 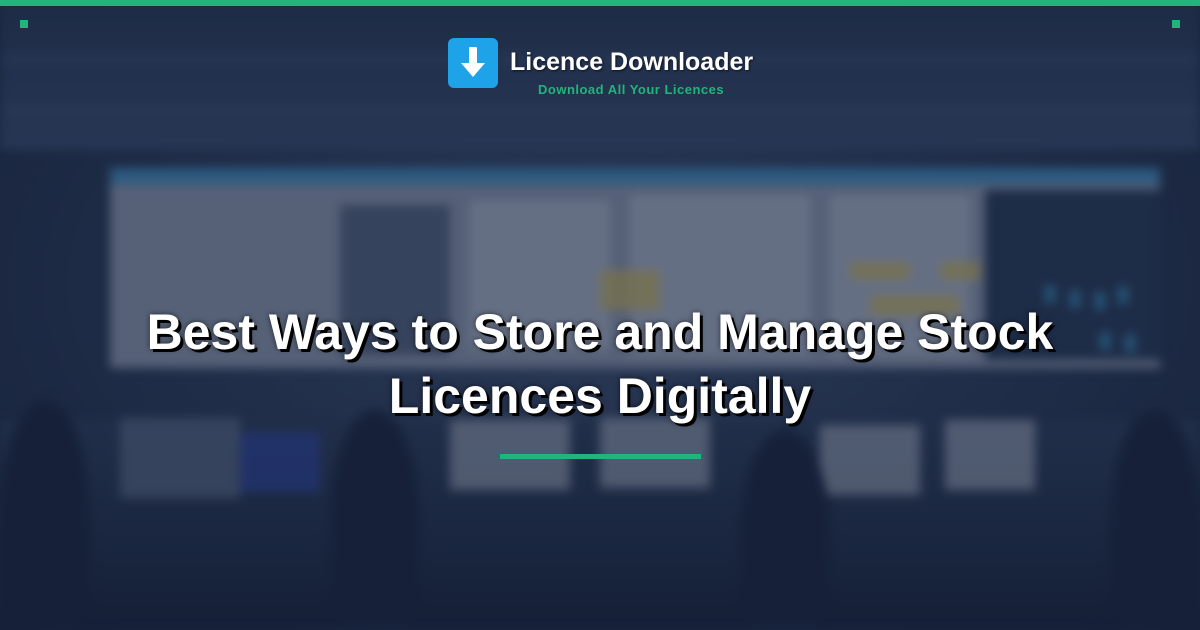 What do you see at coordinates (600, 3) in the screenshot?
I see `top-accent-bar` at bounding box center [600, 3].